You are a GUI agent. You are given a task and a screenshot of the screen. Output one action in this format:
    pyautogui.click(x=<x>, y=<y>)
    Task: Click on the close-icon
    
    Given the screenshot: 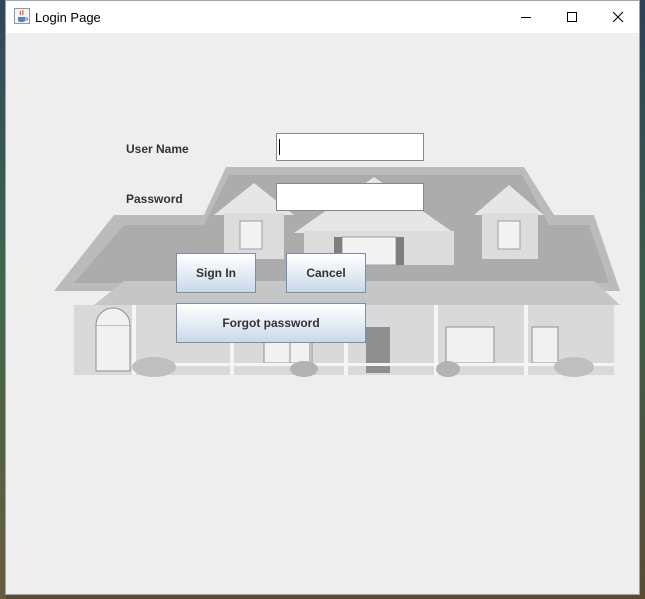 What is the action you would take?
    pyautogui.click(x=618, y=17)
    